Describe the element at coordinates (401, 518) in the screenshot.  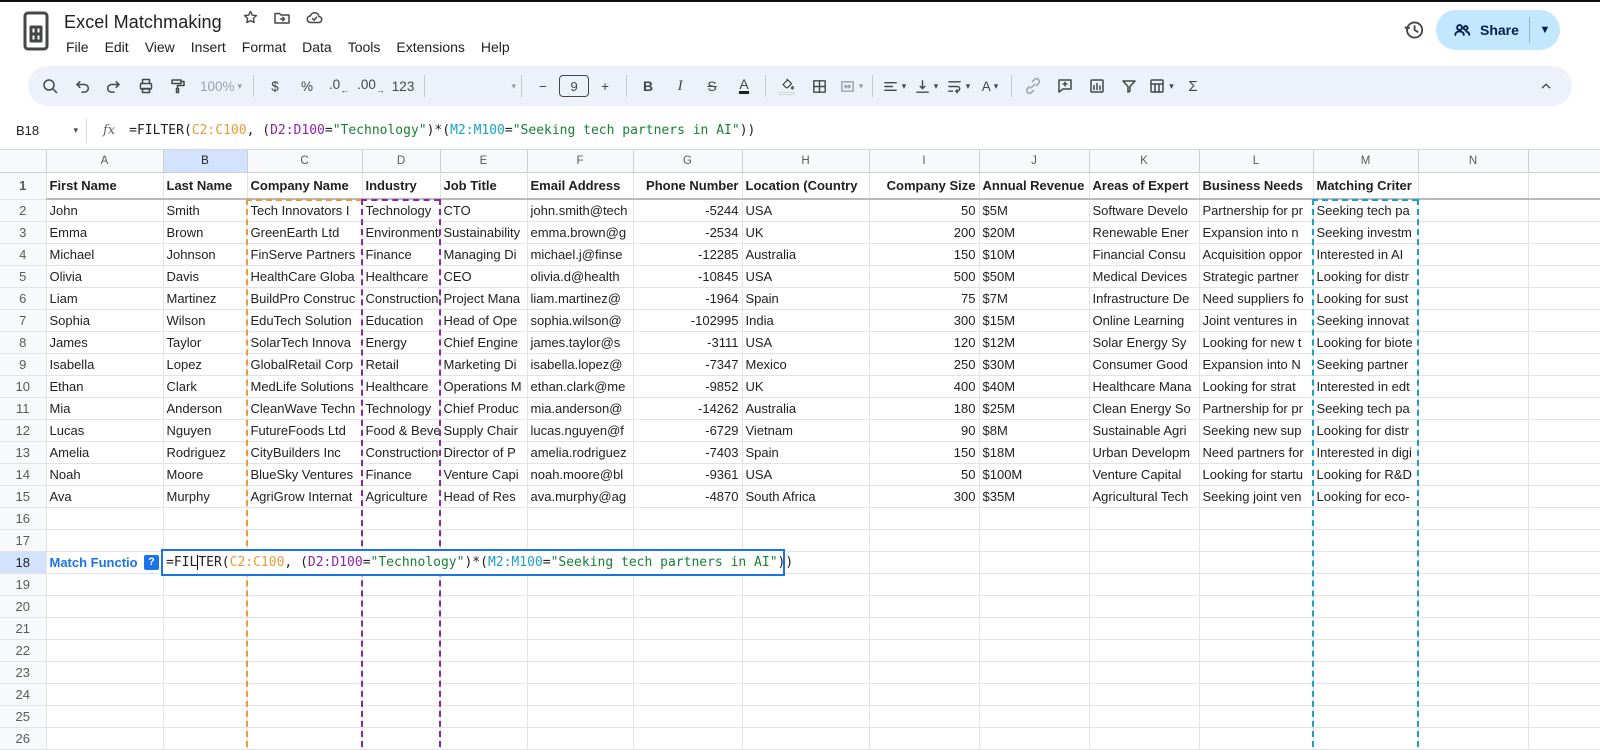
I see `cell-D16` at that location.